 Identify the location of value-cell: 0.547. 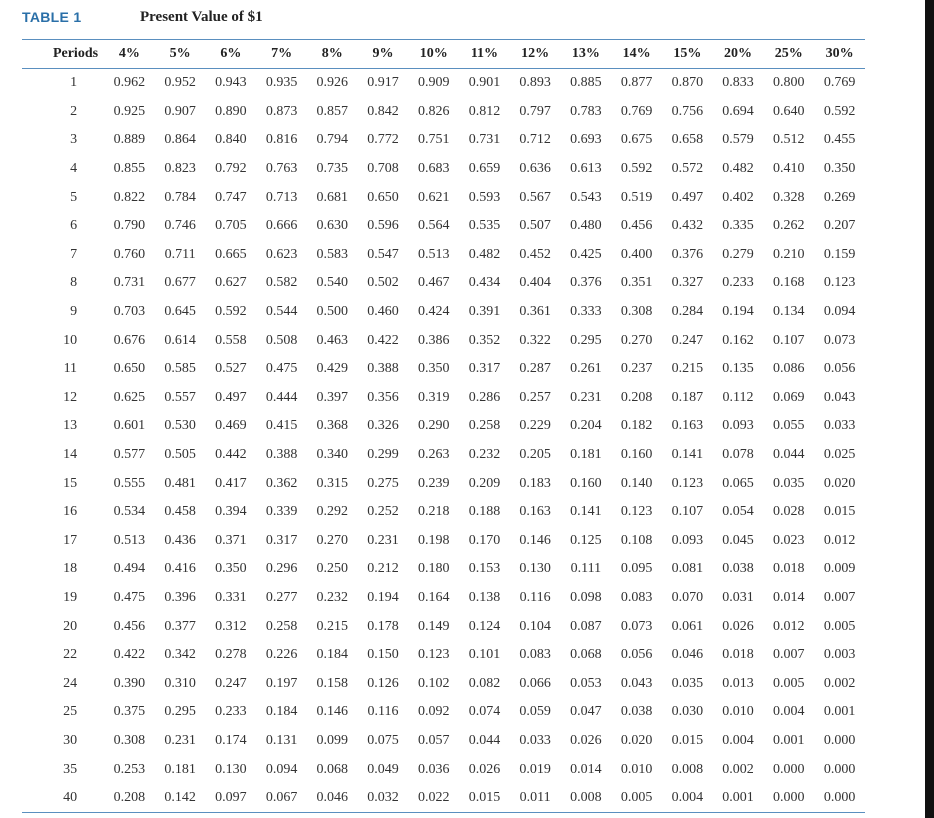
(383, 254).